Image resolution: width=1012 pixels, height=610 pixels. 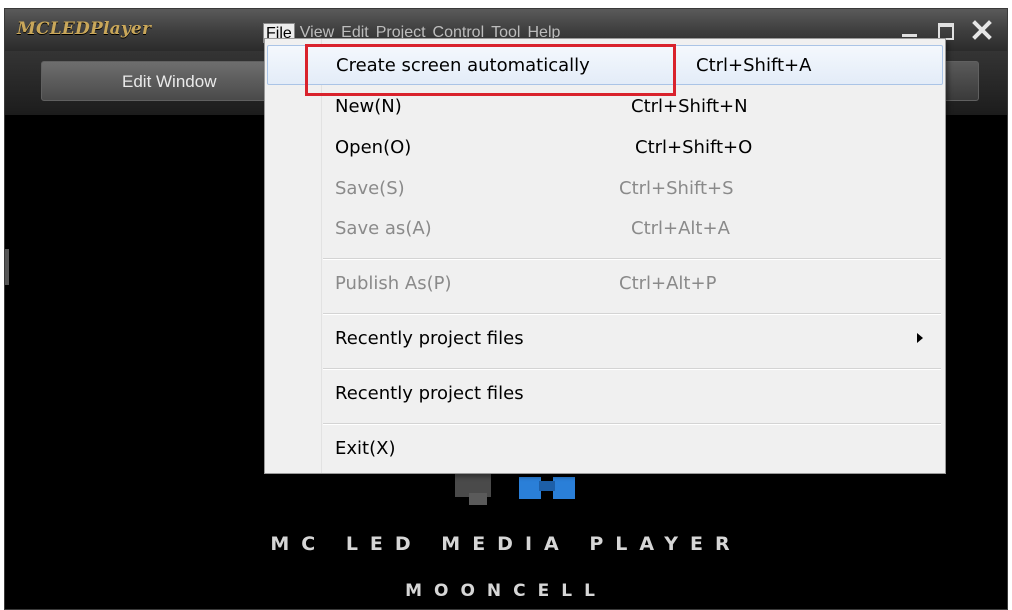 What do you see at coordinates (605, 148) in the screenshot?
I see `menu-item-open: Open(O) Ctrl+Shift+O` at bounding box center [605, 148].